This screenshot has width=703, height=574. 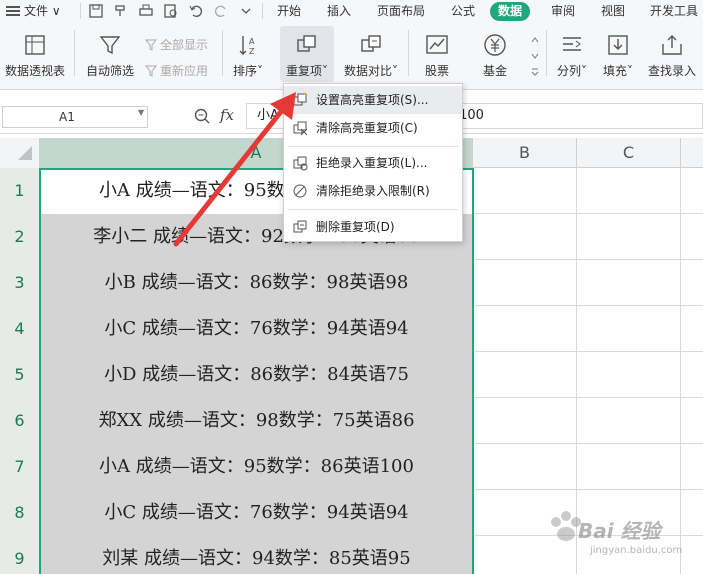 I want to click on name-box: A1, so click(x=75, y=117).